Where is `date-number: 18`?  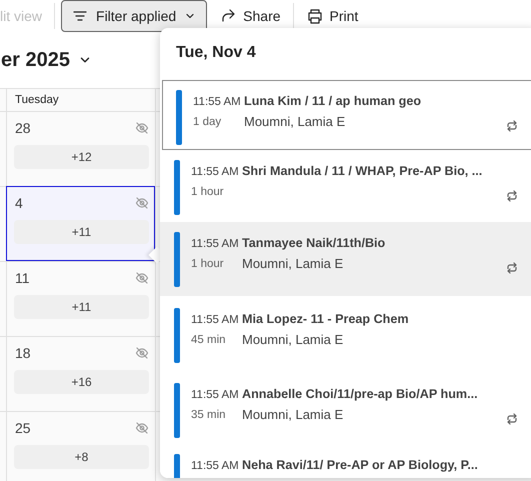
date-number: 18 is located at coordinates (22, 353).